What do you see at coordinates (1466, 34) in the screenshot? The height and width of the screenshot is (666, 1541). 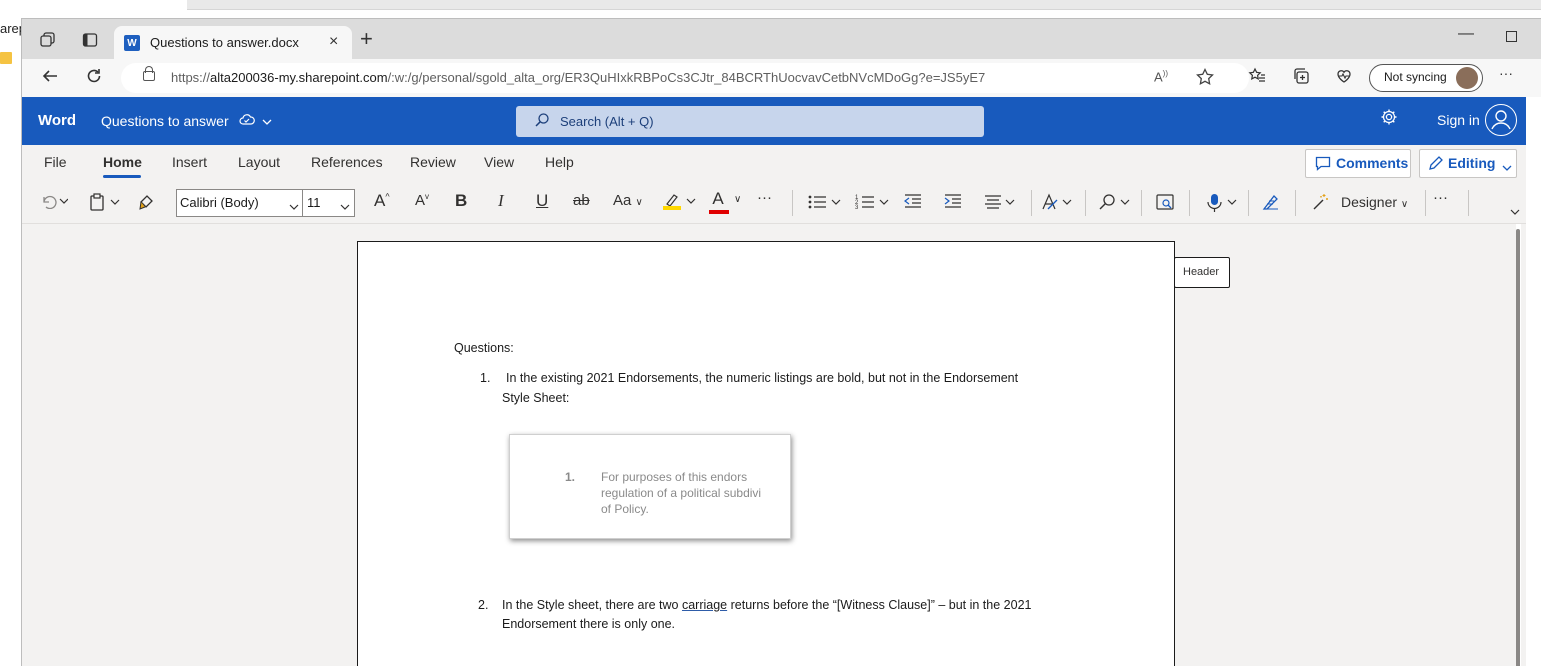 I see `minimize-button: —` at bounding box center [1466, 34].